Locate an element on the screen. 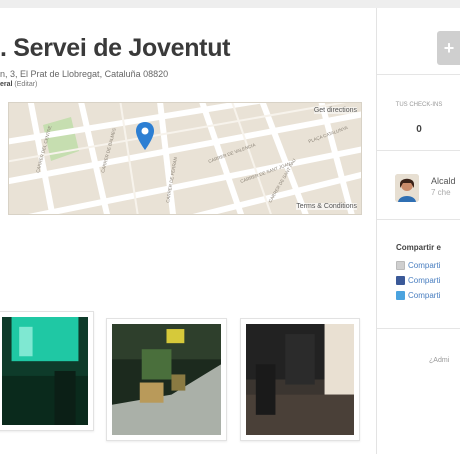  facebook-icon is located at coordinates (400, 281).